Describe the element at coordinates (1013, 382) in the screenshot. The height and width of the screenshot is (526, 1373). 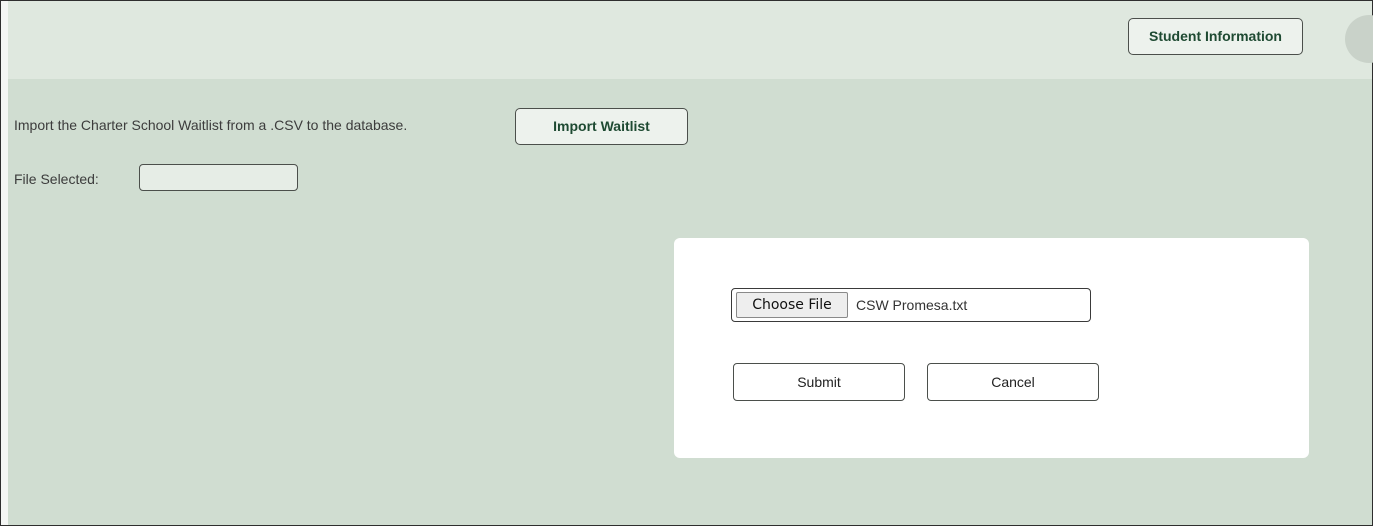
I see `cancel-button: Cancel` at that location.